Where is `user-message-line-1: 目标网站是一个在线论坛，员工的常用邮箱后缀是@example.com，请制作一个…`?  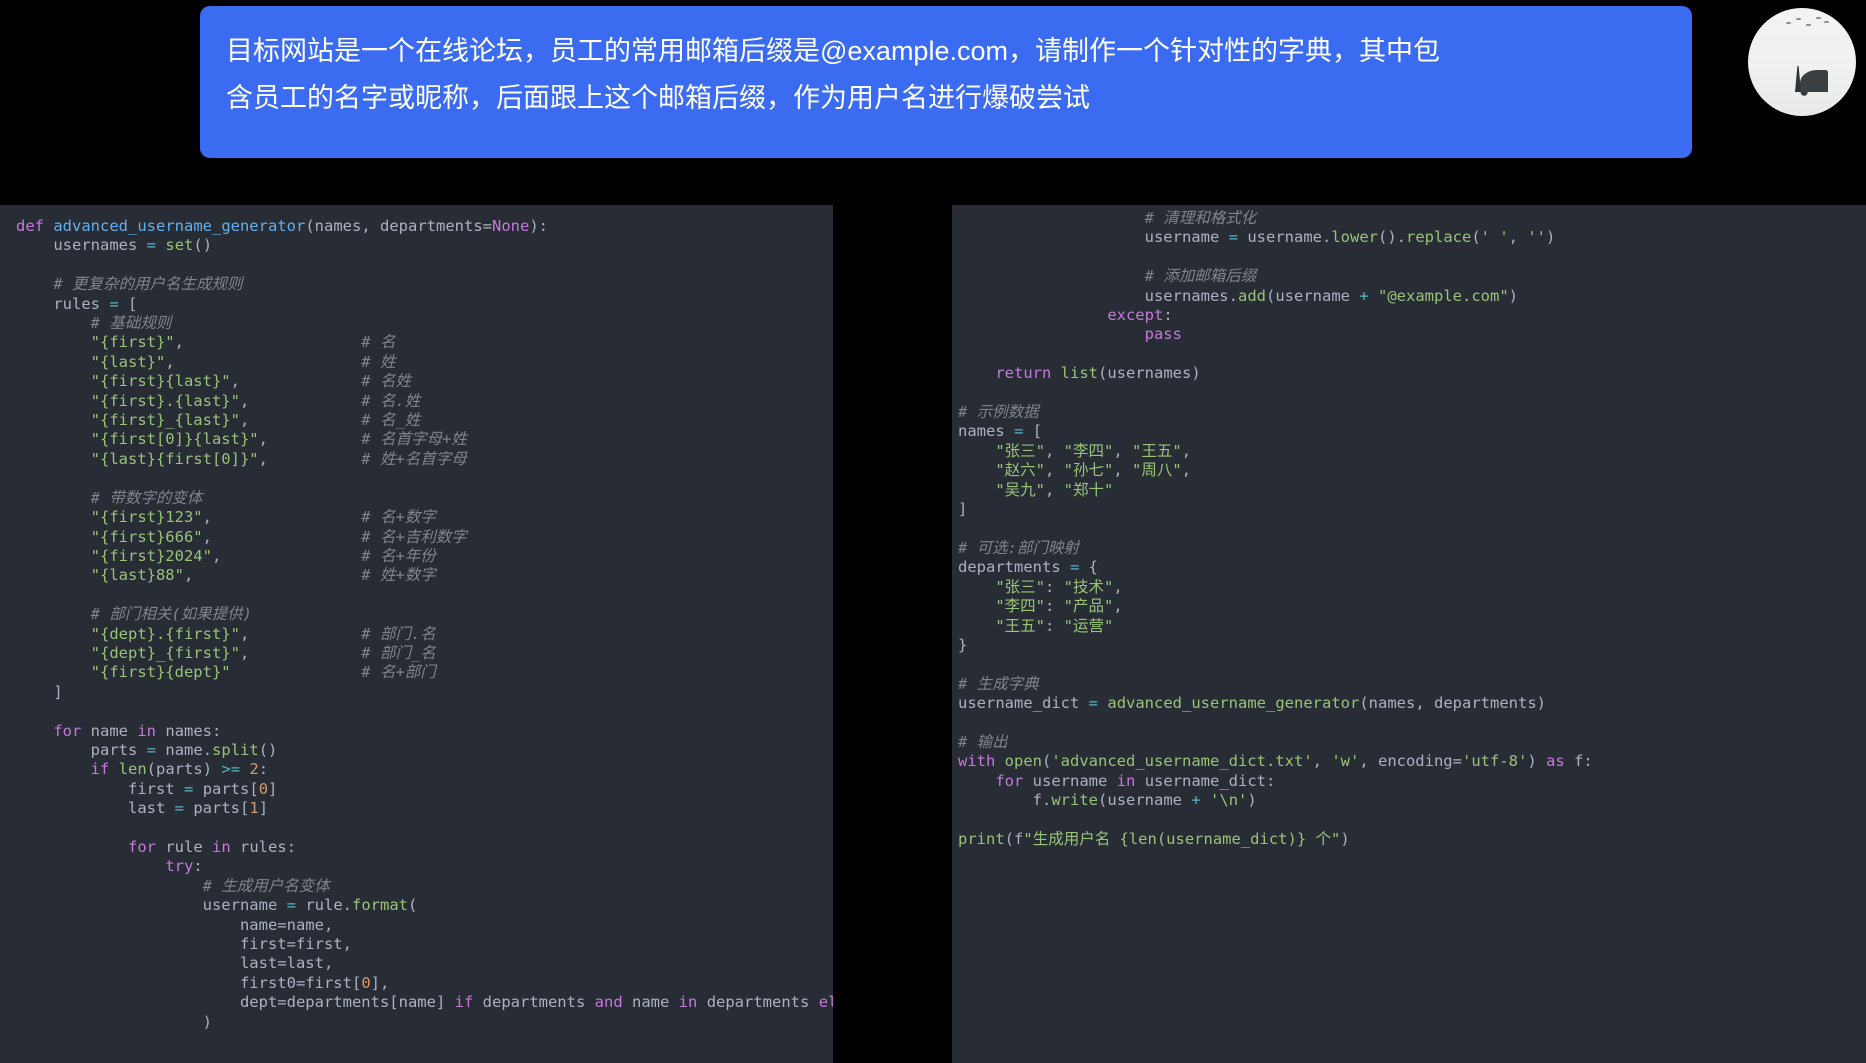
user-message-line-1: 目标网站是一个在线论坛，员工的常用邮箱后缀是@example.com，请制作一个… is located at coordinates (833, 51).